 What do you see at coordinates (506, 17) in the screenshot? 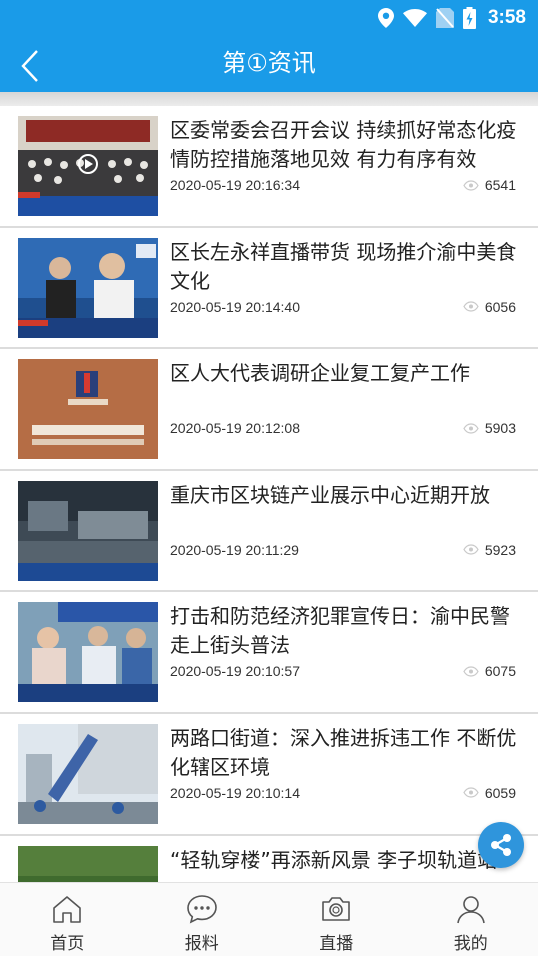
I see `status-time: 3:58` at bounding box center [506, 17].